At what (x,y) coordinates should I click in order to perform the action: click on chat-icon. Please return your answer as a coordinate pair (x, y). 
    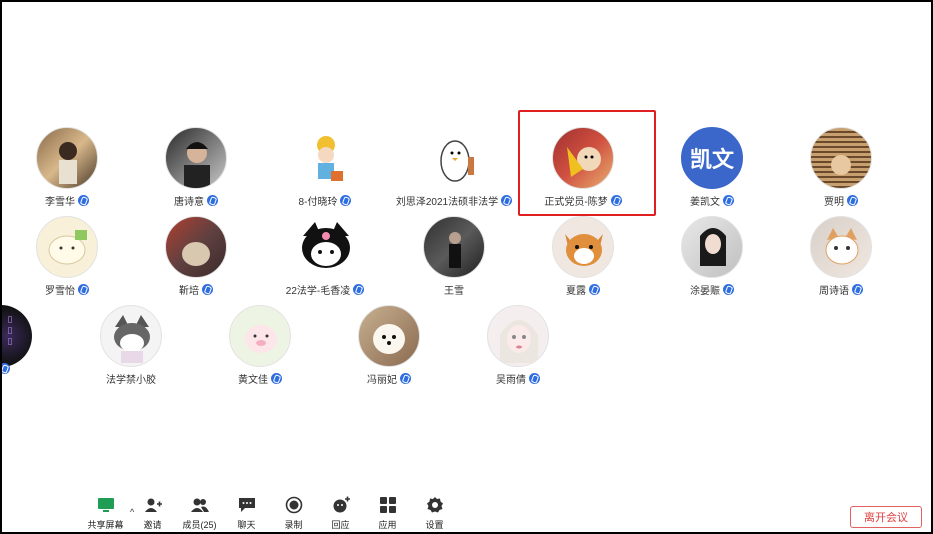
    Looking at the image, I should click on (247, 505).